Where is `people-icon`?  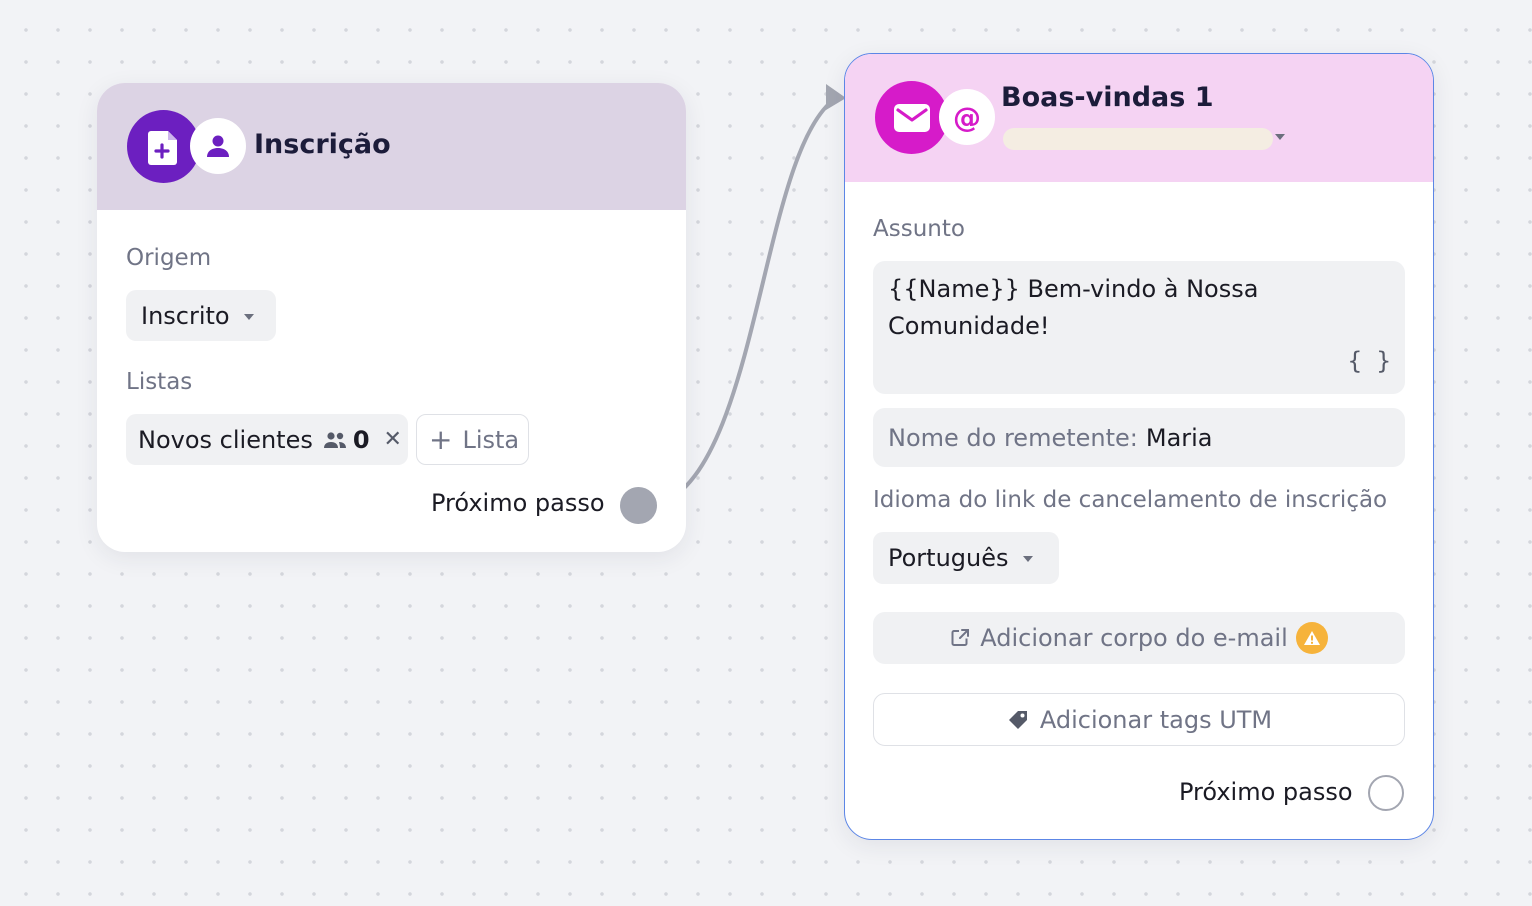
people-icon is located at coordinates (335, 440).